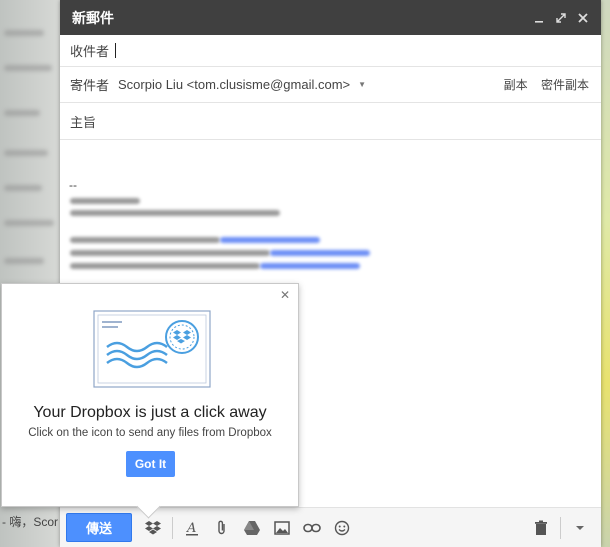 The width and height of the screenshot is (610, 547). What do you see at coordinates (541, 528) in the screenshot?
I see `trash-icon` at bounding box center [541, 528].